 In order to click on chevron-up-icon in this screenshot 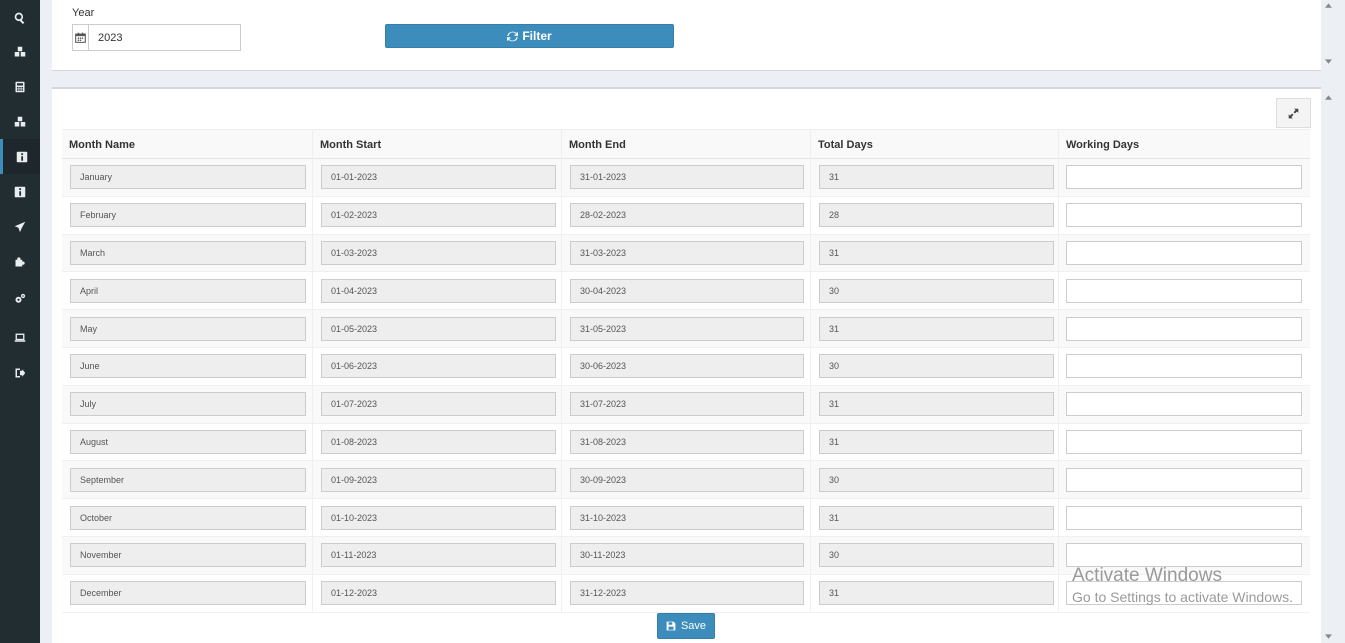, I will do `click(1328, 5)`.